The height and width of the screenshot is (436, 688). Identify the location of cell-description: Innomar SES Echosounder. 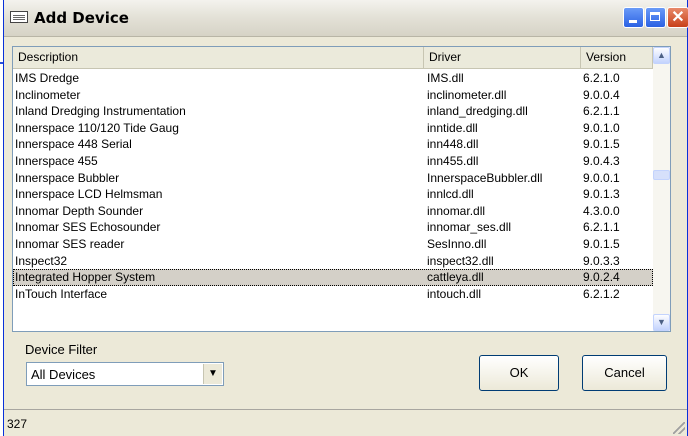
(88, 227).